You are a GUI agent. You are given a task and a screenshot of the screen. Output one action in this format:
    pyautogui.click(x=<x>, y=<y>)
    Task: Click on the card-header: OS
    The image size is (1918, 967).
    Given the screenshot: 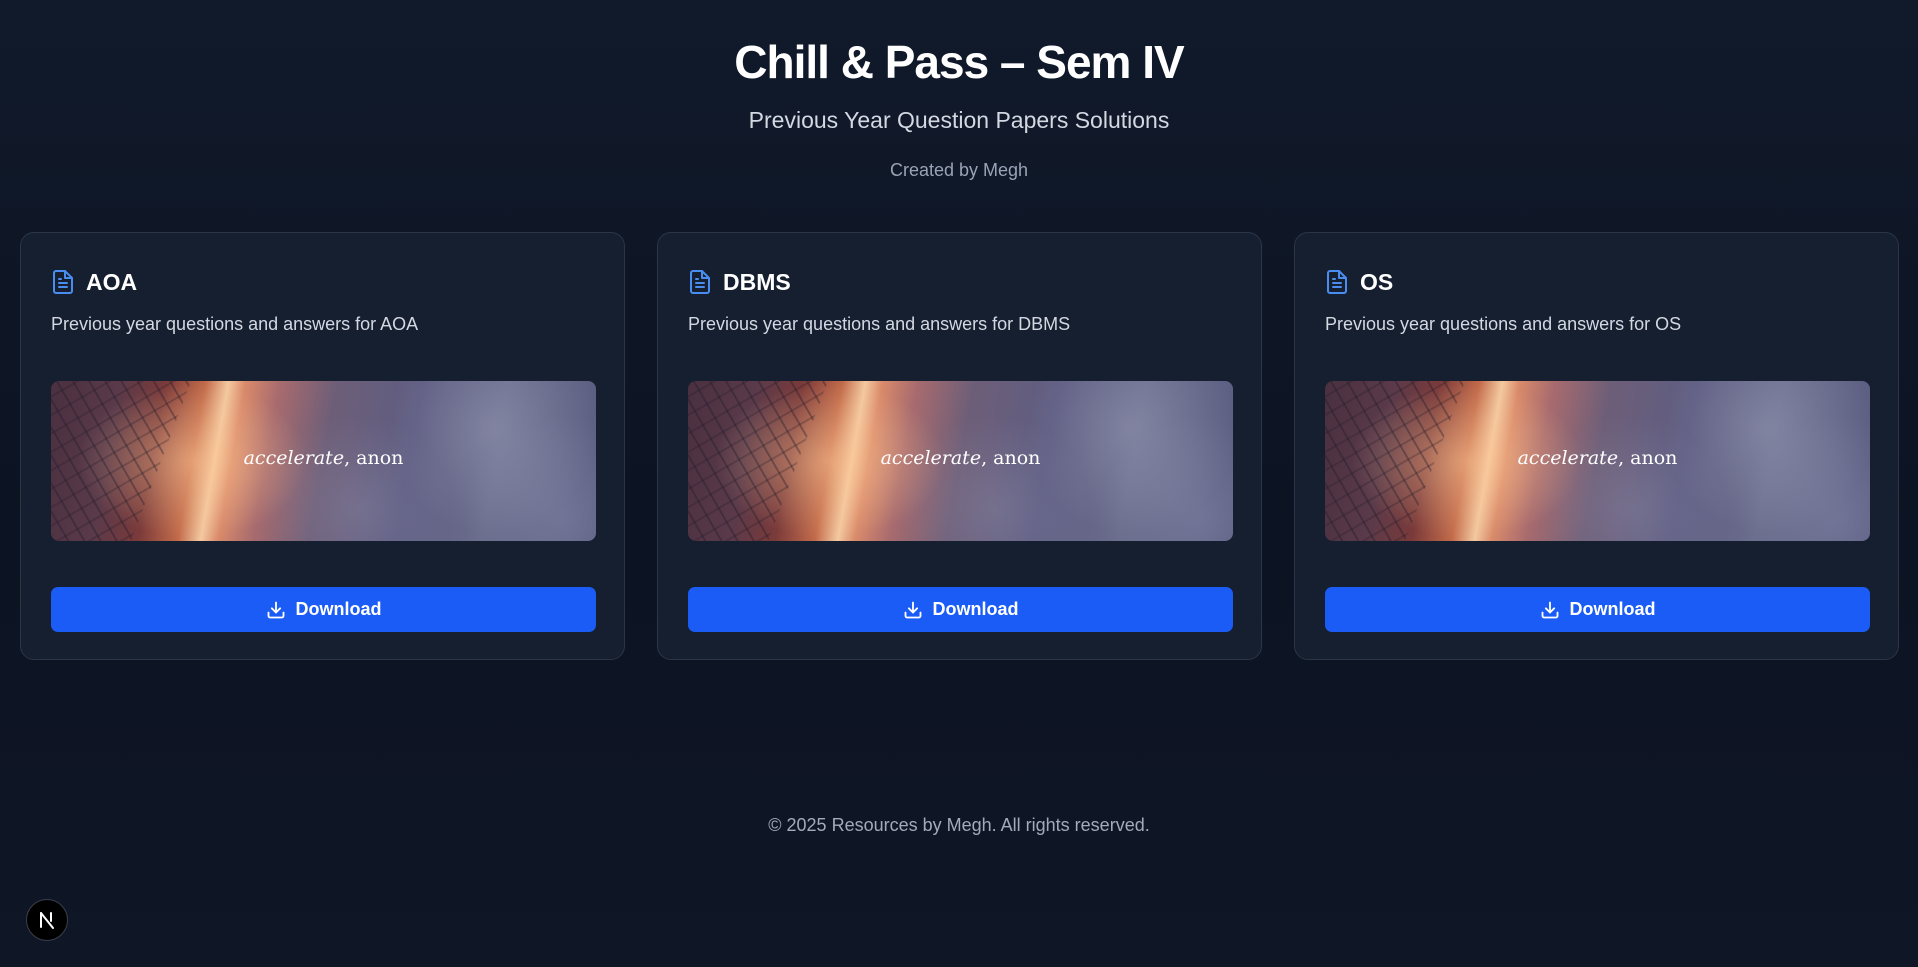 What is the action you would take?
    pyautogui.click(x=1359, y=282)
    